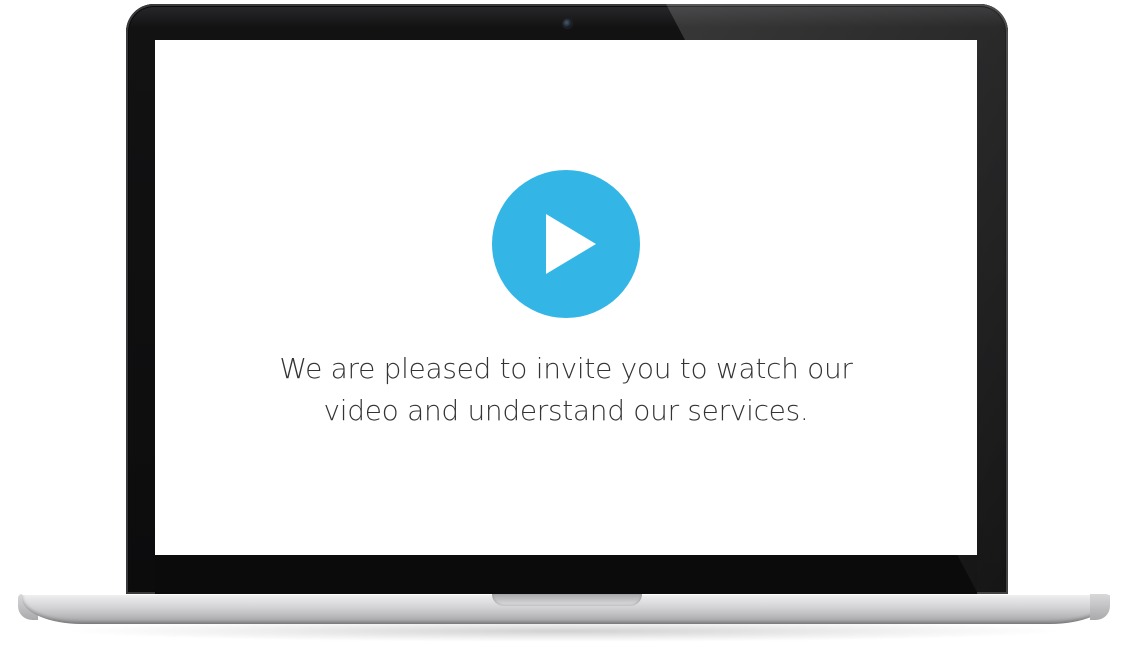  I want to click on invite-message-line-2: video and understand our services., so click(566, 410).